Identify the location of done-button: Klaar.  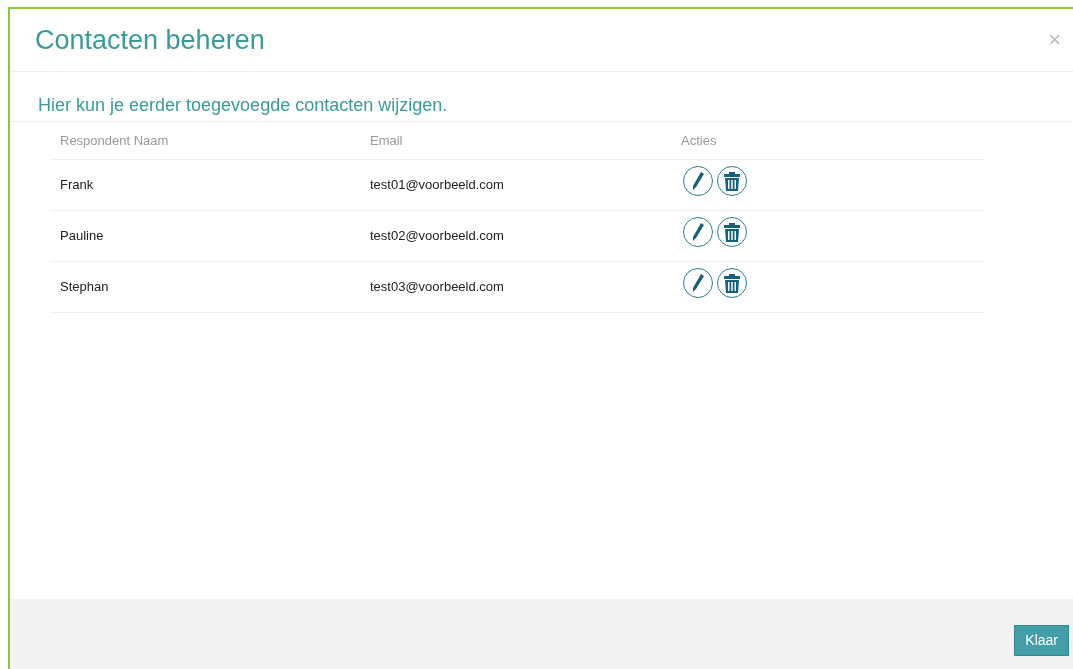
(1041, 640).